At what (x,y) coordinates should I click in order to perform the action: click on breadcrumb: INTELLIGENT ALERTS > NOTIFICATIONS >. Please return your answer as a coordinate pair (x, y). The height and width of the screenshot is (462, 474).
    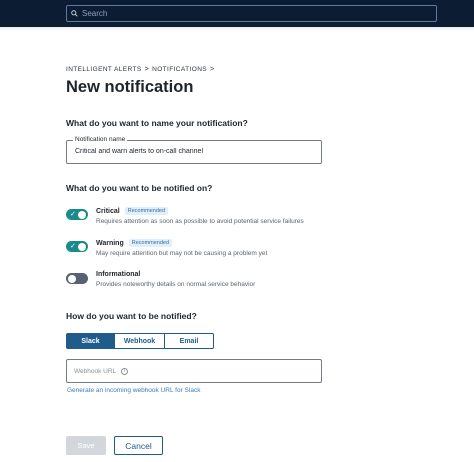
    Looking at the image, I should click on (140, 69).